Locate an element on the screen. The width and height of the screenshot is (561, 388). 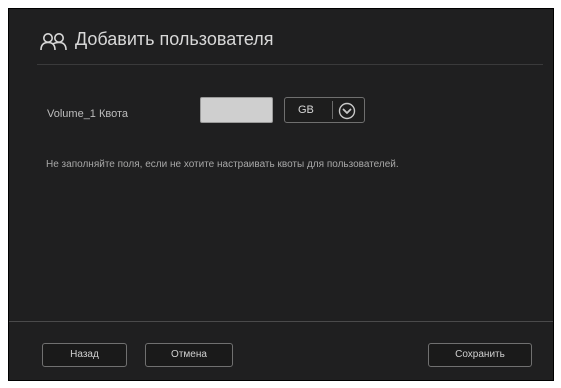
quota-unit-value: GB is located at coordinates (306, 110).